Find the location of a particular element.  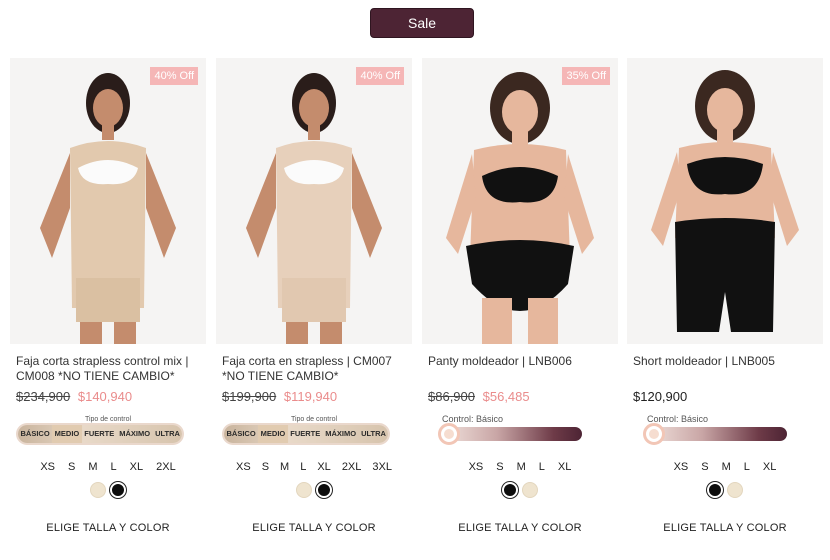

product-name: Short moldeador | LNB005 is located at coordinates (726, 361).